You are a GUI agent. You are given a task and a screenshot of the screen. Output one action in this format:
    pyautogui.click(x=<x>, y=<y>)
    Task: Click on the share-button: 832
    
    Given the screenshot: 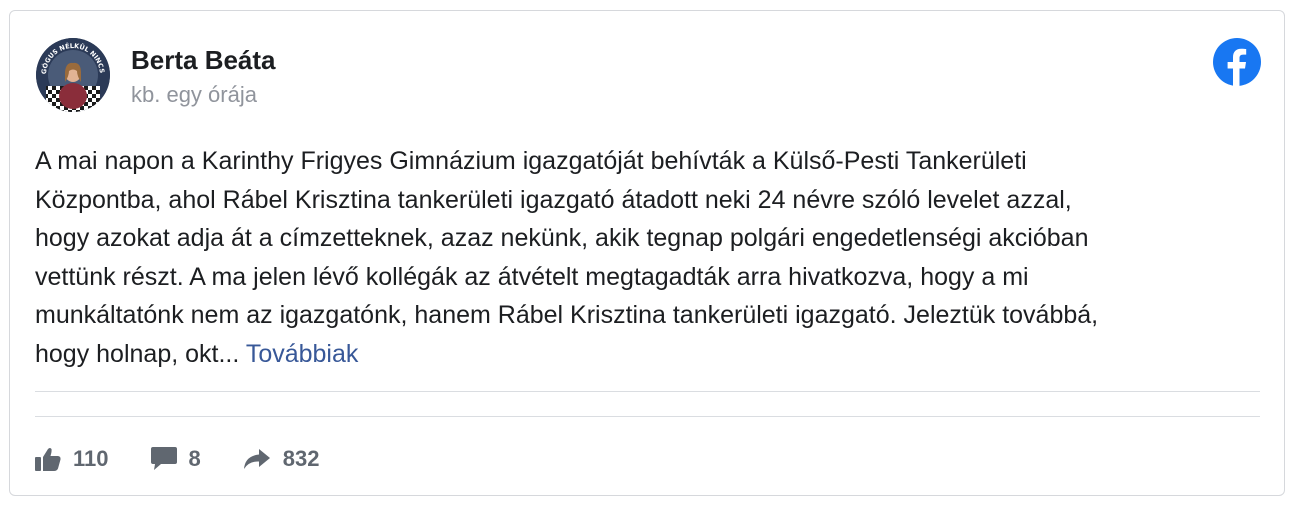 What is the action you would take?
    pyautogui.click(x=281, y=459)
    